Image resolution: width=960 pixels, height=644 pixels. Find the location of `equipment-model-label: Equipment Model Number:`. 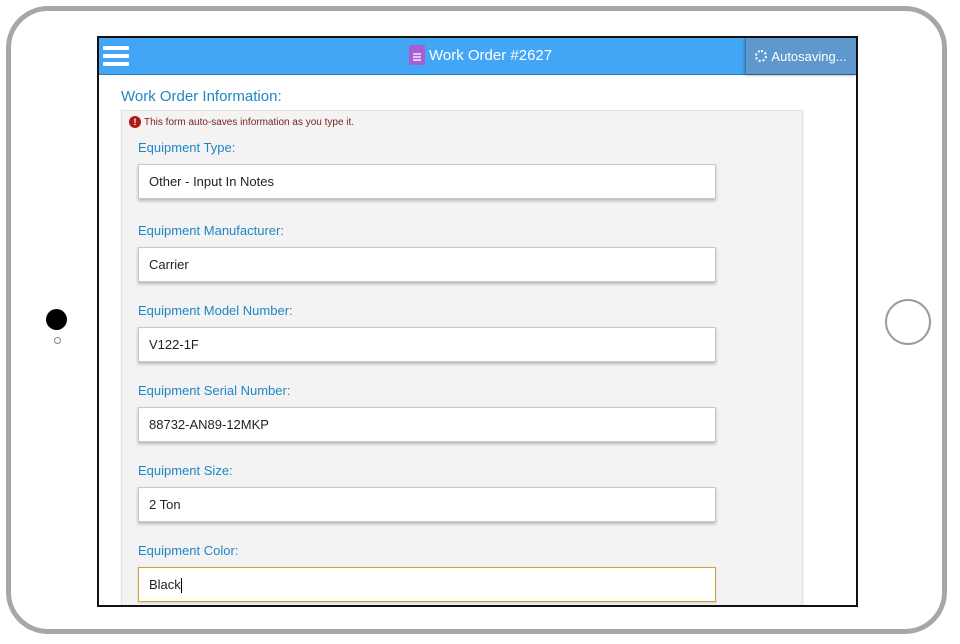

equipment-model-label: Equipment Model Number: is located at coordinates (215, 310).